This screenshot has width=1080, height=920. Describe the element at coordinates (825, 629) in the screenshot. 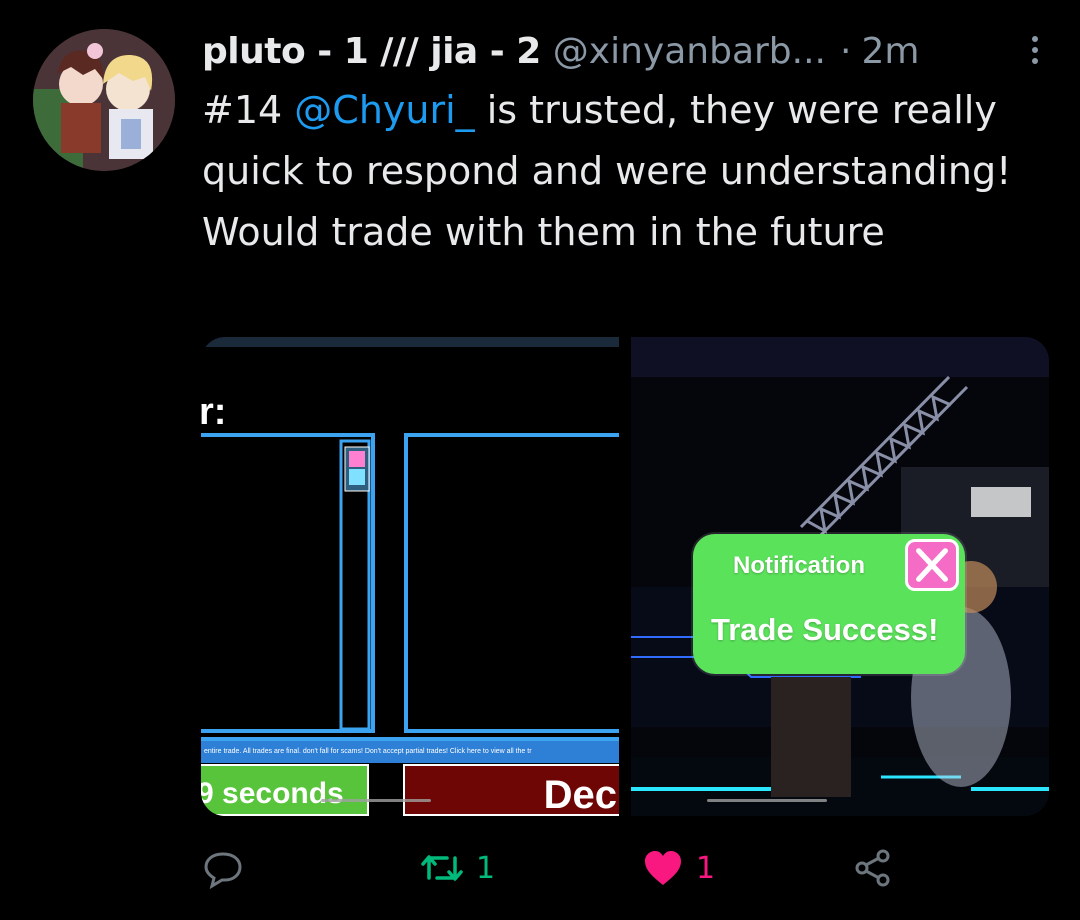

I see `notification-message: Trade Success!` at that location.